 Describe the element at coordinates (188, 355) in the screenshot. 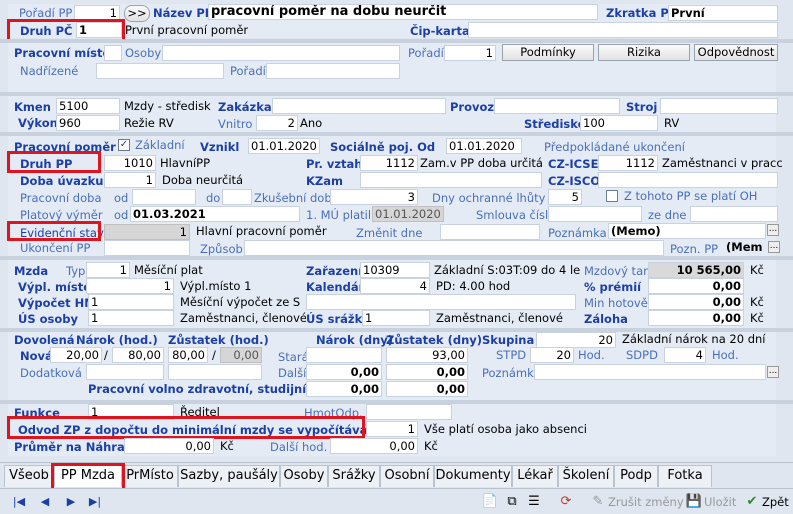

I see `nova-zust-a-field: 80,00` at that location.